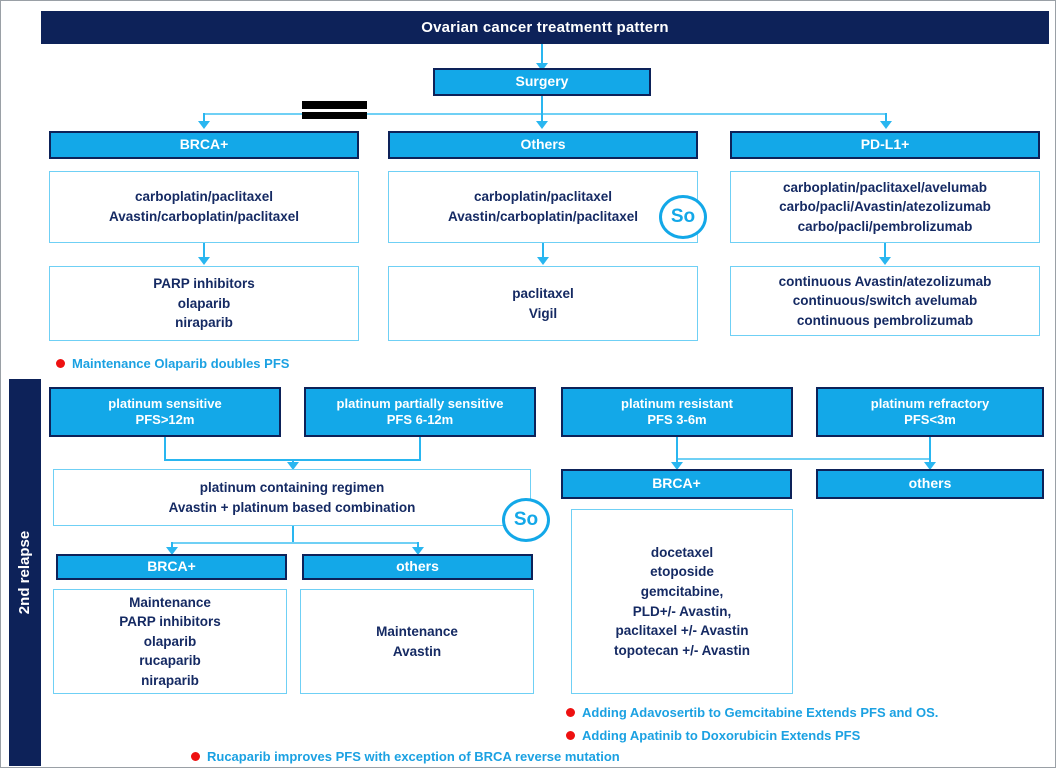 The image size is (1056, 768). Describe the element at coordinates (885, 261) in the screenshot. I see `arrow-pdl1-maint` at that location.